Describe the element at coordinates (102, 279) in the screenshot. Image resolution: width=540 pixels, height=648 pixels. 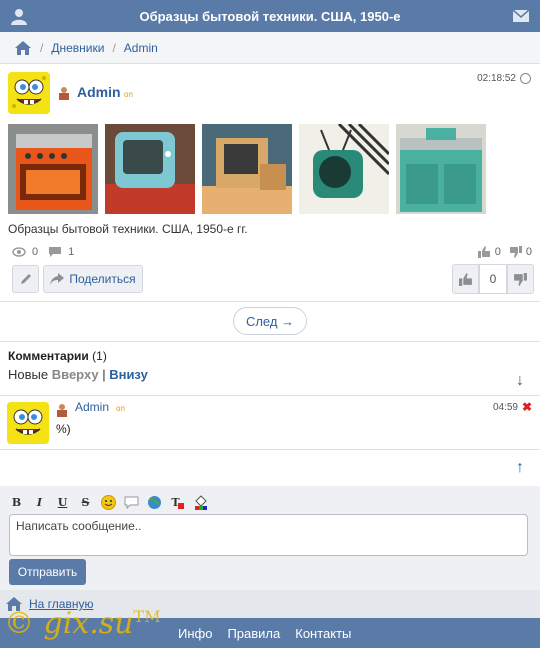
I see `share-label: Поделиться` at that location.